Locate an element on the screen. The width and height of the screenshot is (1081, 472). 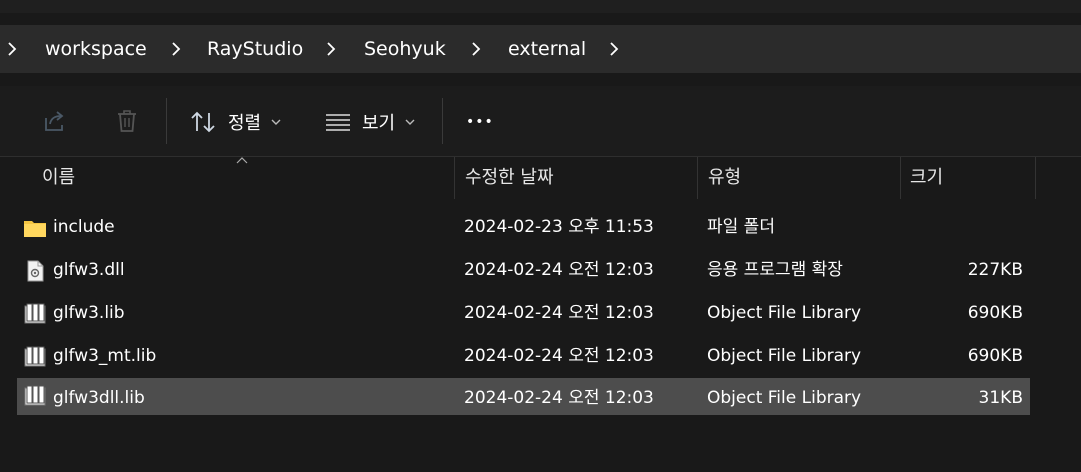
sort-ascending-icon is located at coordinates (242, 160).